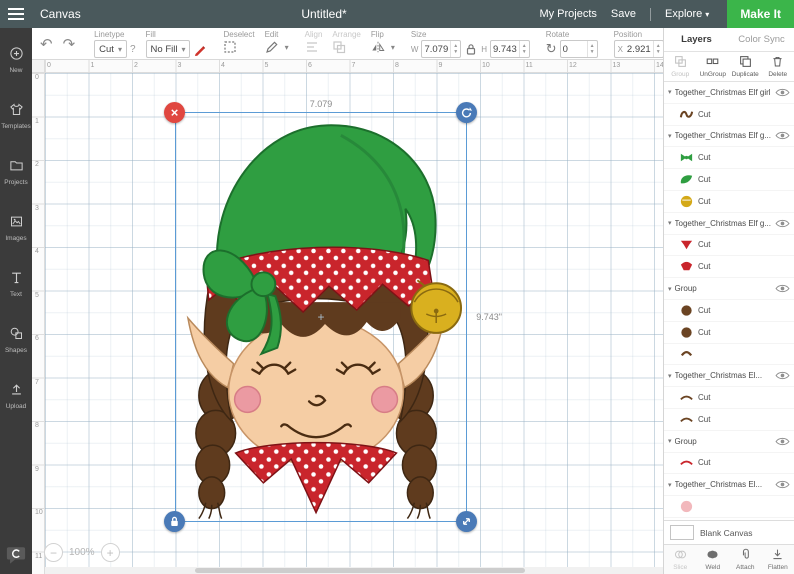 This screenshot has height=574, width=794. Describe the element at coordinates (638, 49) in the screenshot. I see `position-x-field: X 2.921 ▲ ▼` at that location.